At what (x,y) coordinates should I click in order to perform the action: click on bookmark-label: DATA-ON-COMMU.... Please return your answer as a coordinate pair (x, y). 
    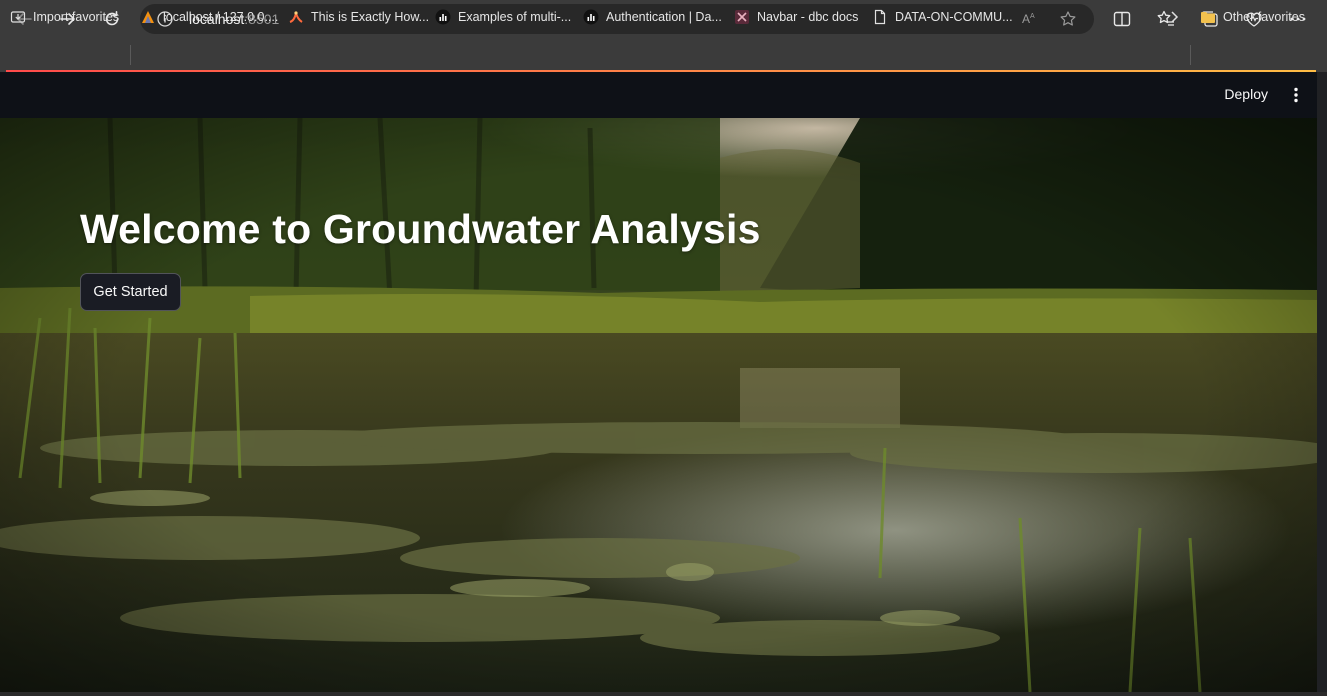
    Looking at the image, I should click on (954, 17).